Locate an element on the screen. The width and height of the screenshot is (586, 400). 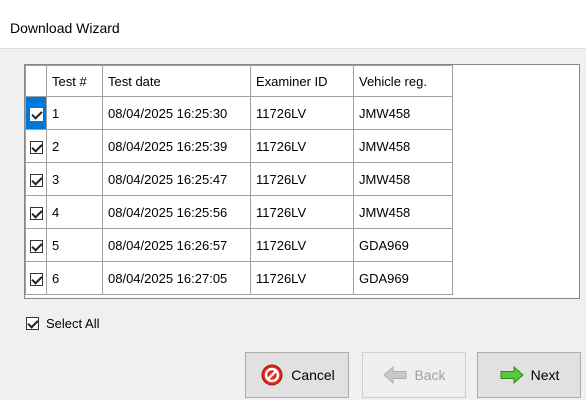
table-row: 2 08/04/2025 16:25:39 11726LV JMW458 is located at coordinates (239, 146).